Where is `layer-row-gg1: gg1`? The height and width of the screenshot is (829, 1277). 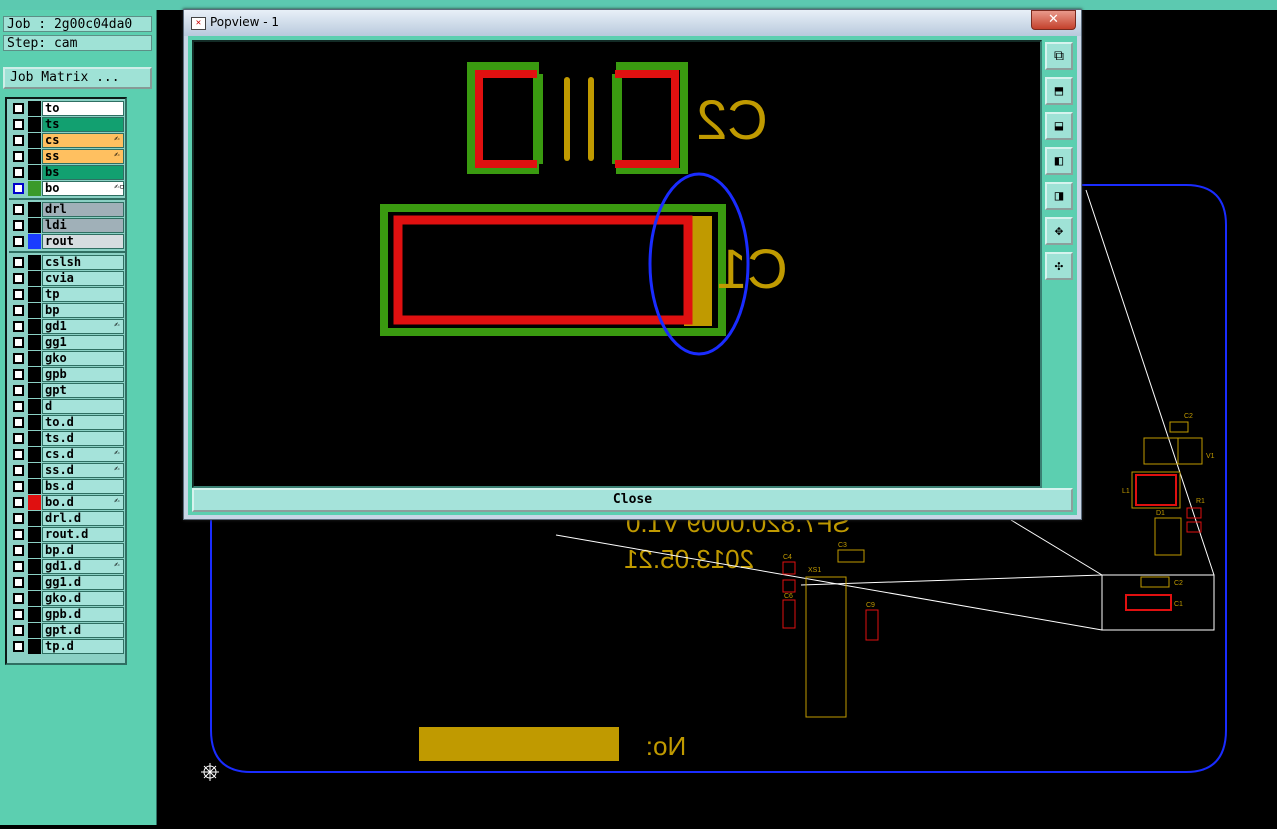
layer-row-gg1: gg1 is located at coordinates (67, 342).